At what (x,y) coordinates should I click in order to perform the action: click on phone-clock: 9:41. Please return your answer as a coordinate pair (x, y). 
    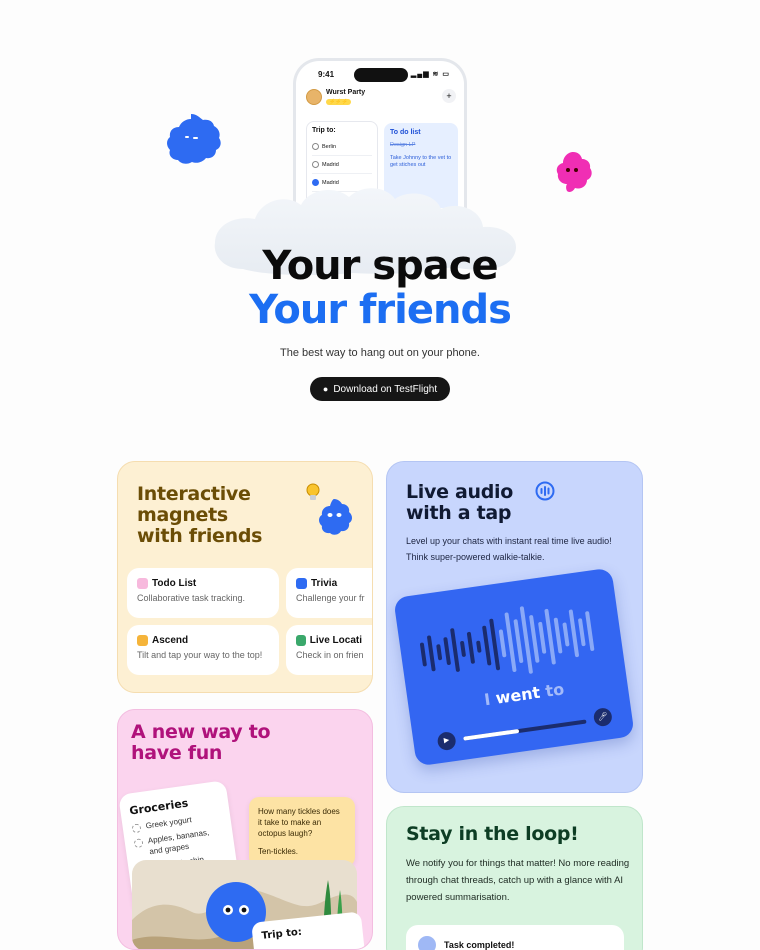
    Looking at the image, I should click on (326, 74).